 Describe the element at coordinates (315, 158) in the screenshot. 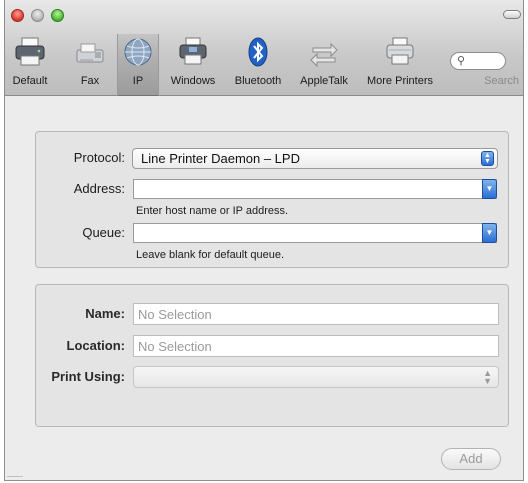

I see `protocol-popup: Line Printer Daemon – LPD ▲ ▼` at that location.